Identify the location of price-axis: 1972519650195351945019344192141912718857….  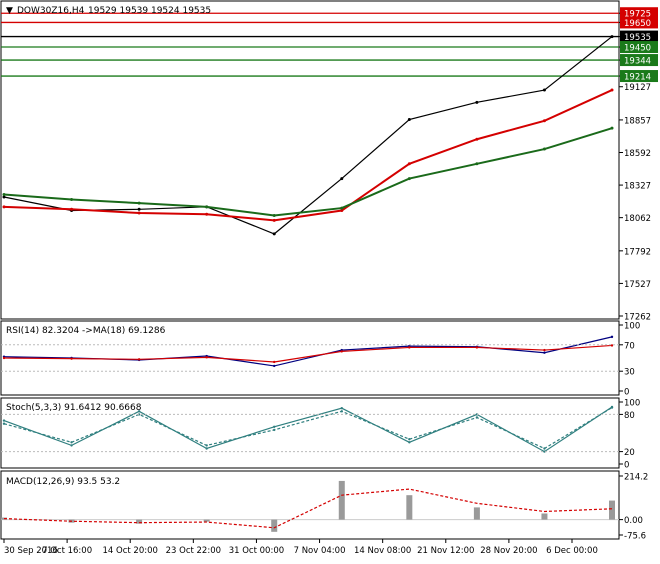
(638, 165).